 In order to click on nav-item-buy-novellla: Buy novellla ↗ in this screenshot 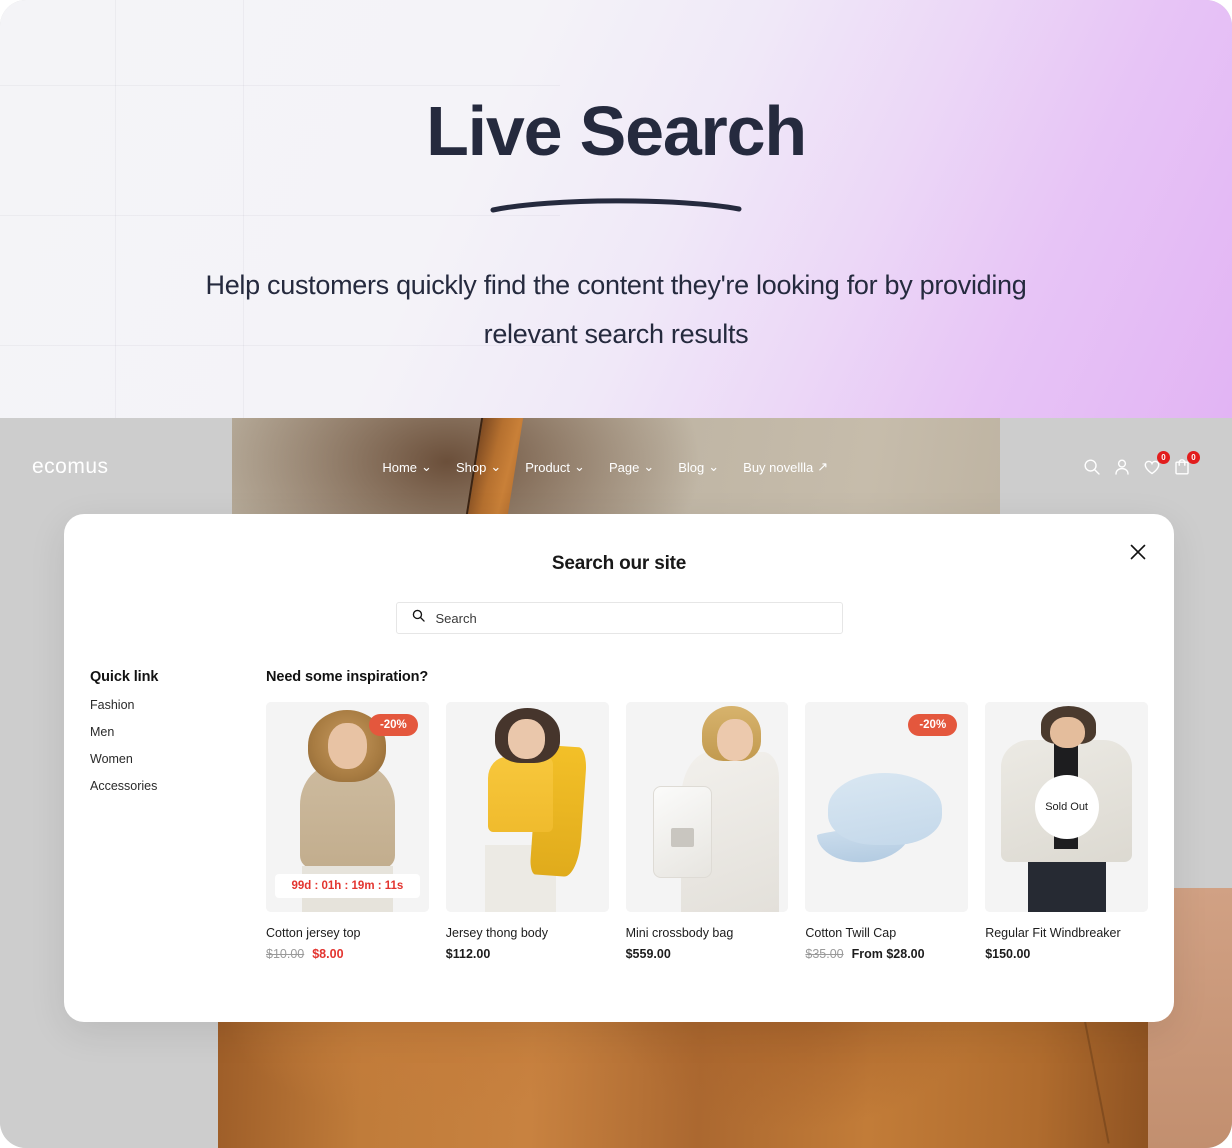, I will do `click(785, 467)`.